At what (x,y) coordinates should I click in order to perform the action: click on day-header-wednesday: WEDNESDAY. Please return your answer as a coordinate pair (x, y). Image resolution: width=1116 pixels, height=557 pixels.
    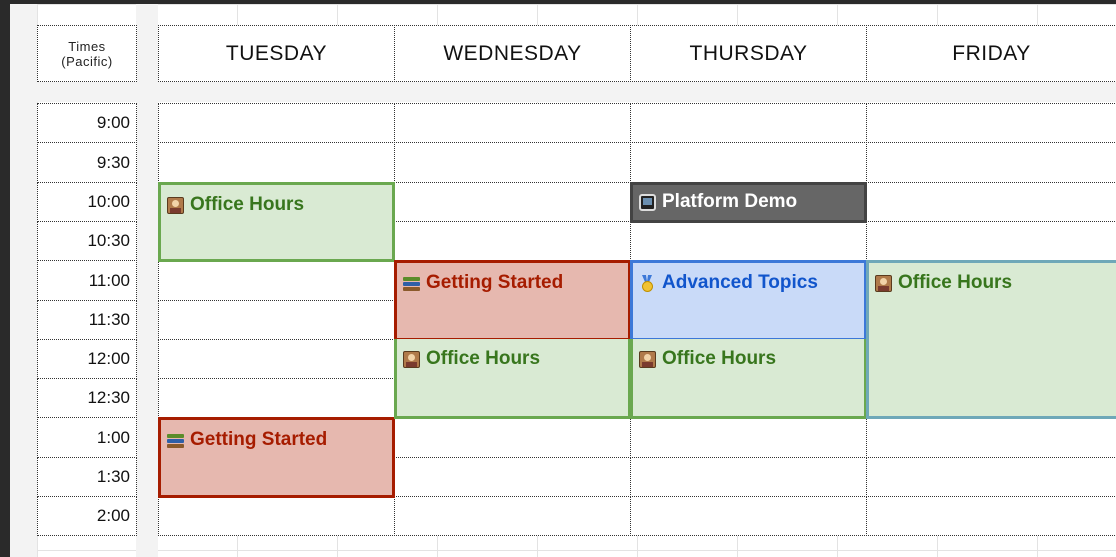
    Looking at the image, I should click on (512, 53).